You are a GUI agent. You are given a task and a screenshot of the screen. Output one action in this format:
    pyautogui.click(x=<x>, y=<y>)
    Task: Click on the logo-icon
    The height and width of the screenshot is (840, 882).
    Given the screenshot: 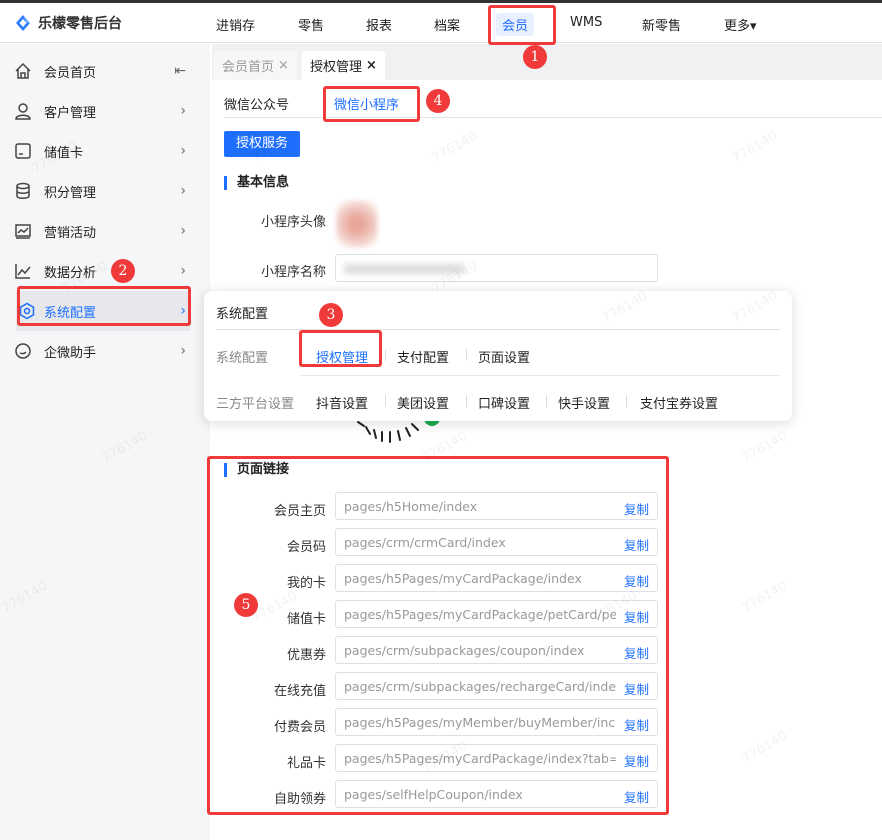 What is the action you would take?
    pyautogui.click(x=23, y=23)
    